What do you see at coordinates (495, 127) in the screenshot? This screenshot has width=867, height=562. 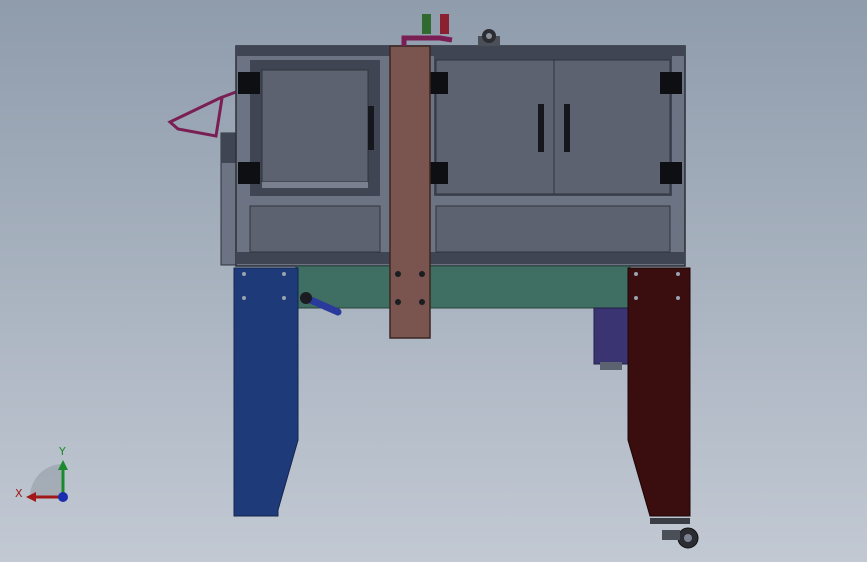 I see `right-door-left` at bounding box center [495, 127].